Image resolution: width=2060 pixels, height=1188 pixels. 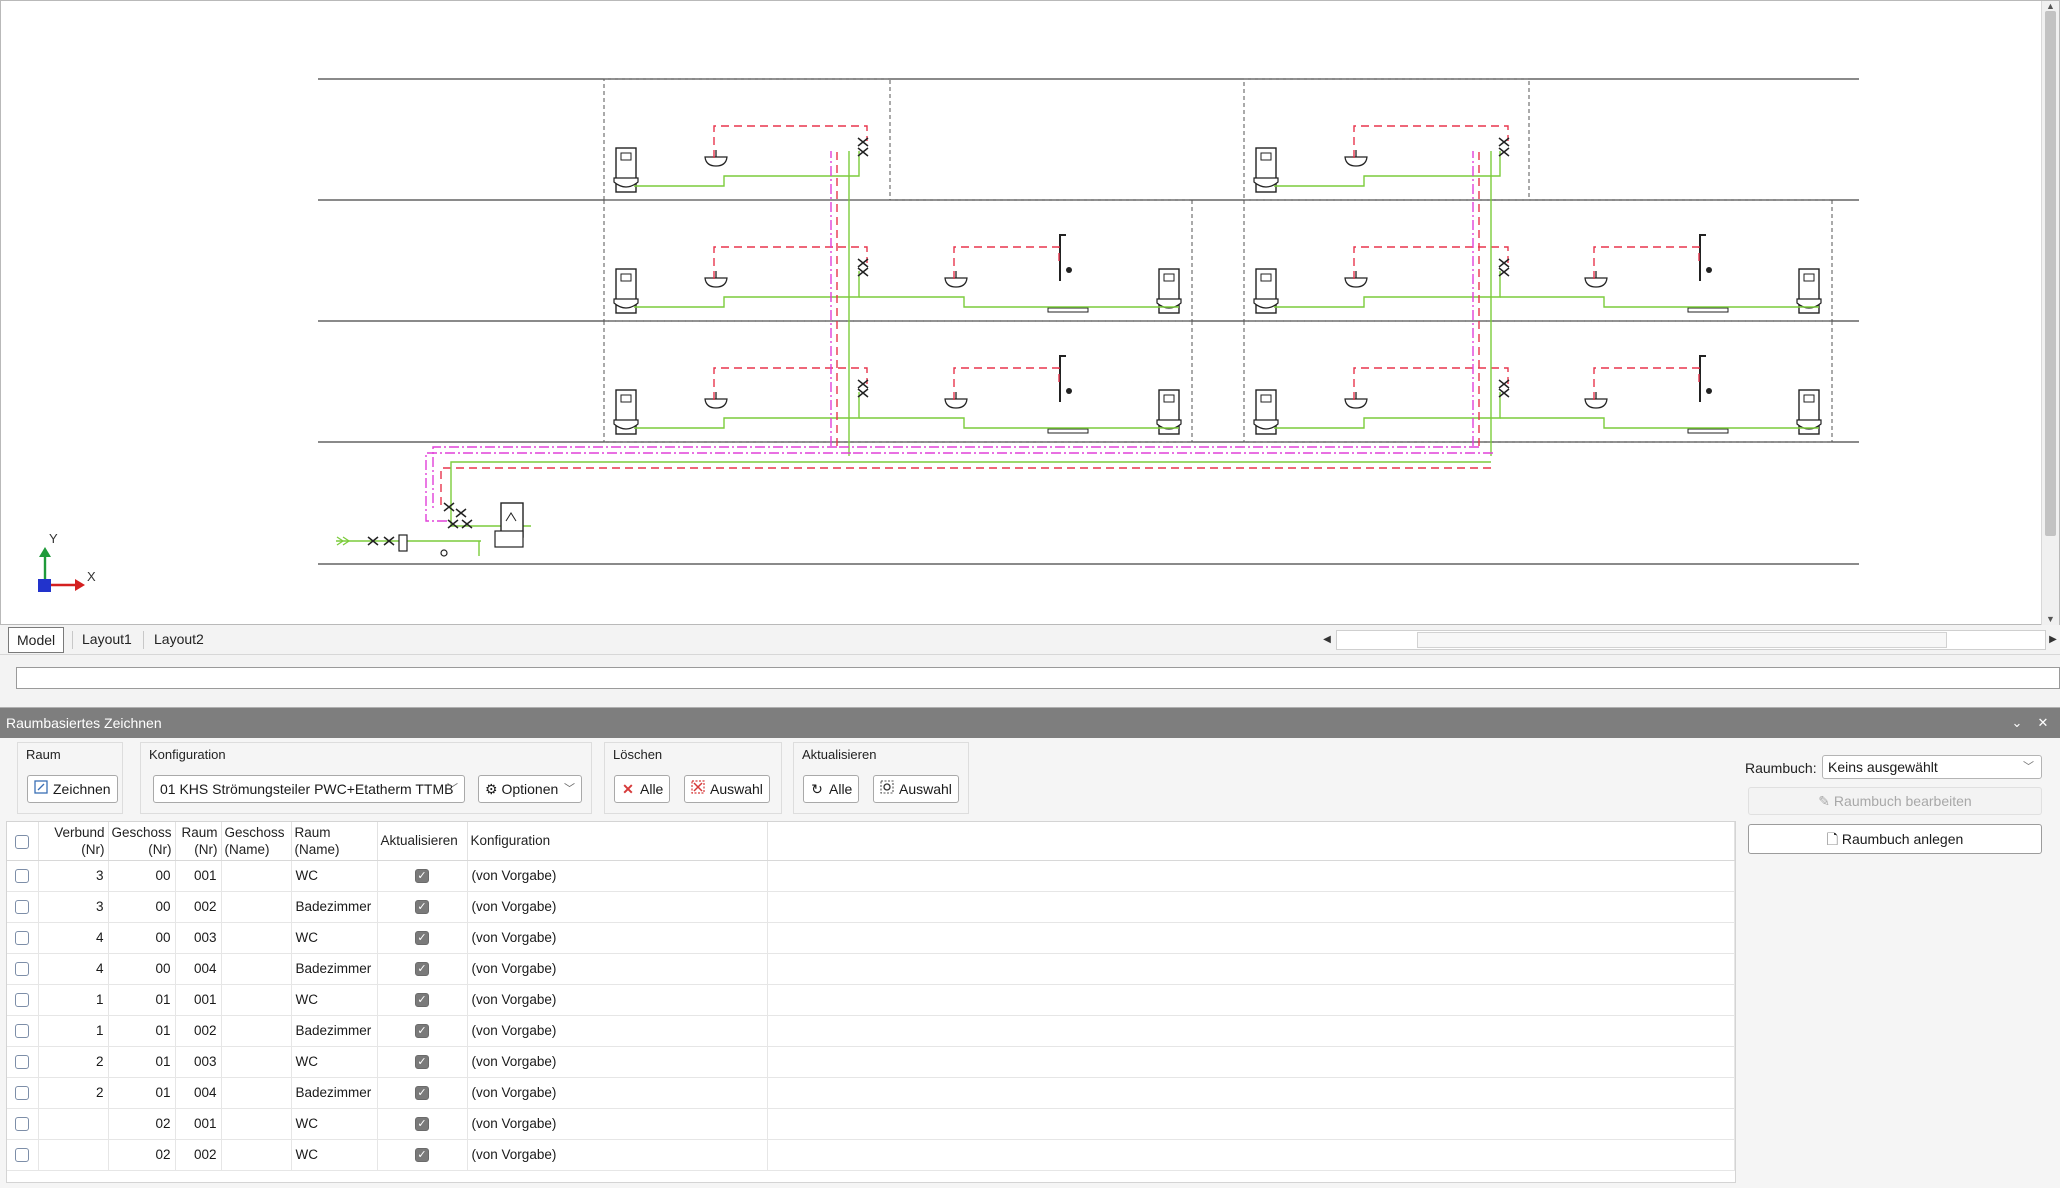 I want to click on horizontal-scroll-track, so click(x=1691, y=640).